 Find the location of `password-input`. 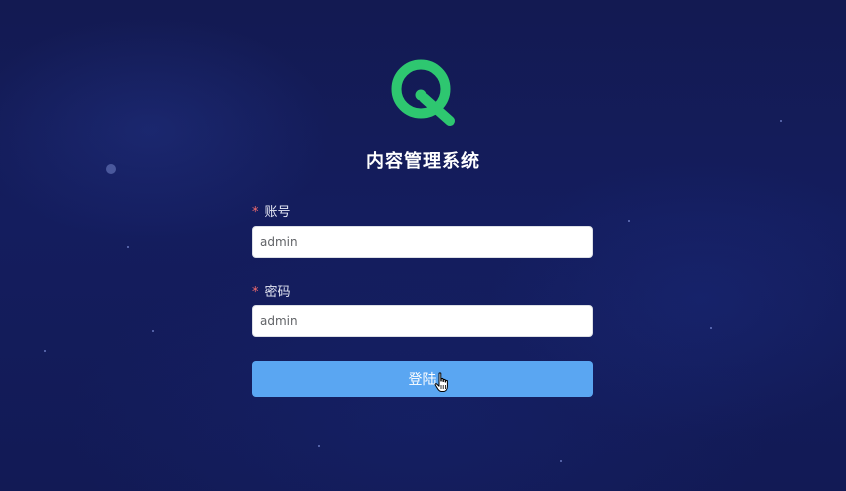

password-input is located at coordinates (422, 321).